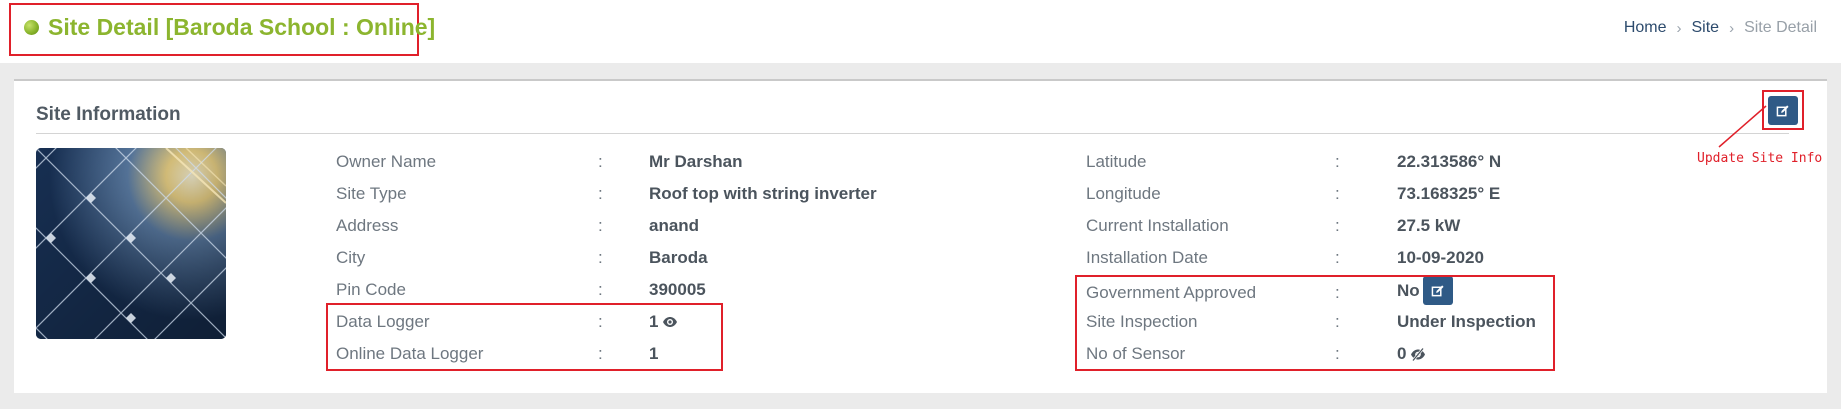 This screenshot has width=1841, height=409. What do you see at coordinates (1706, 28) in the screenshot?
I see `breadcrumb-site: Site` at bounding box center [1706, 28].